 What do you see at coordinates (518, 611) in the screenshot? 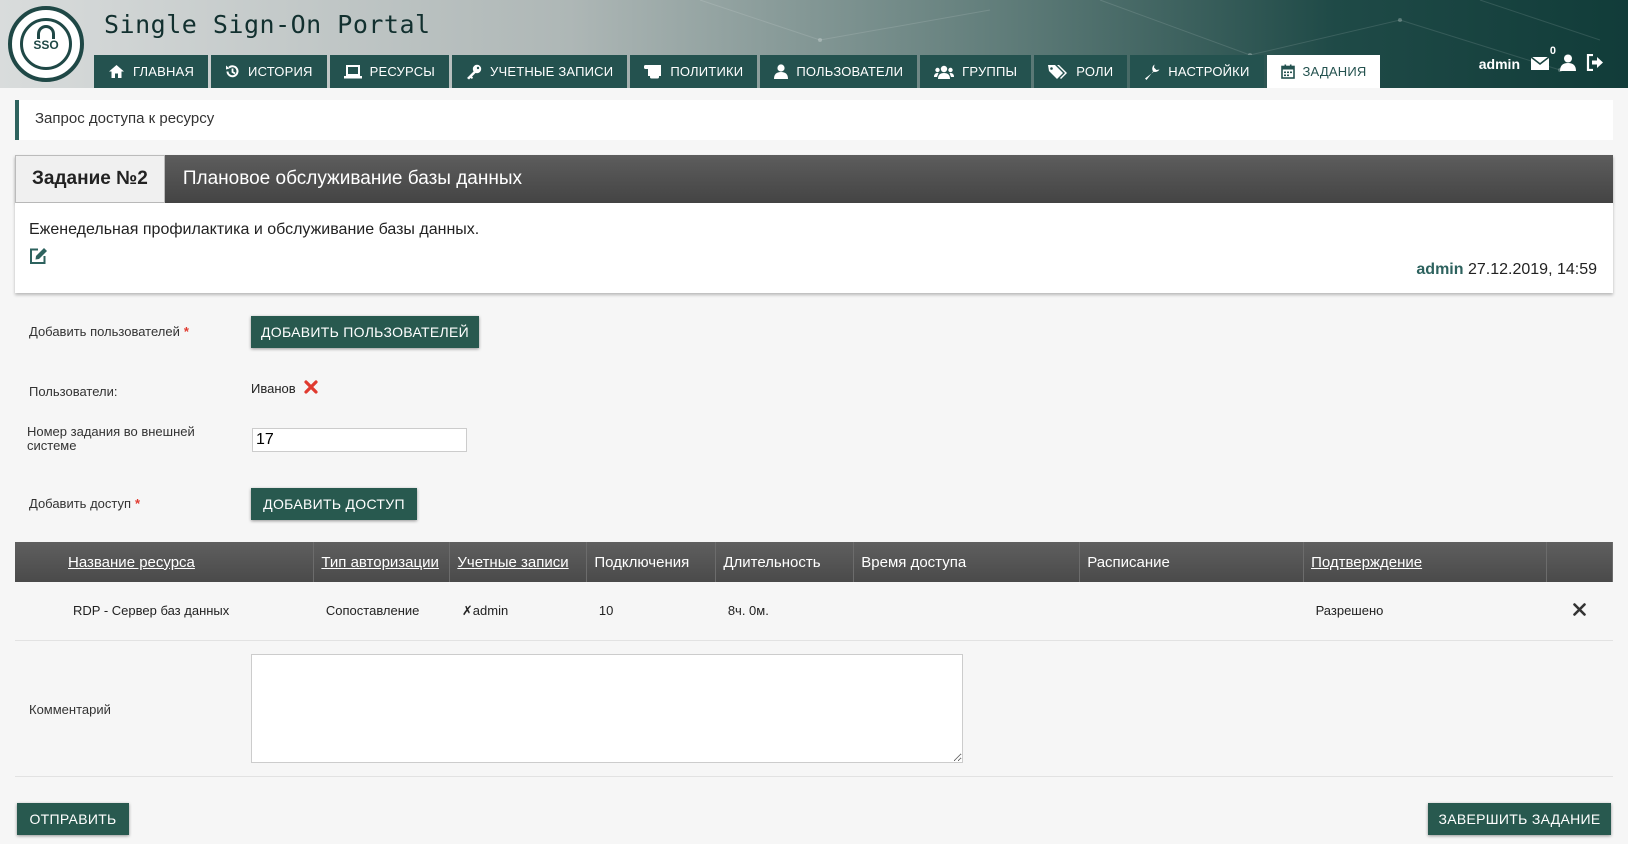
I see `cell-account: ✗admin` at bounding box center [518, 611].